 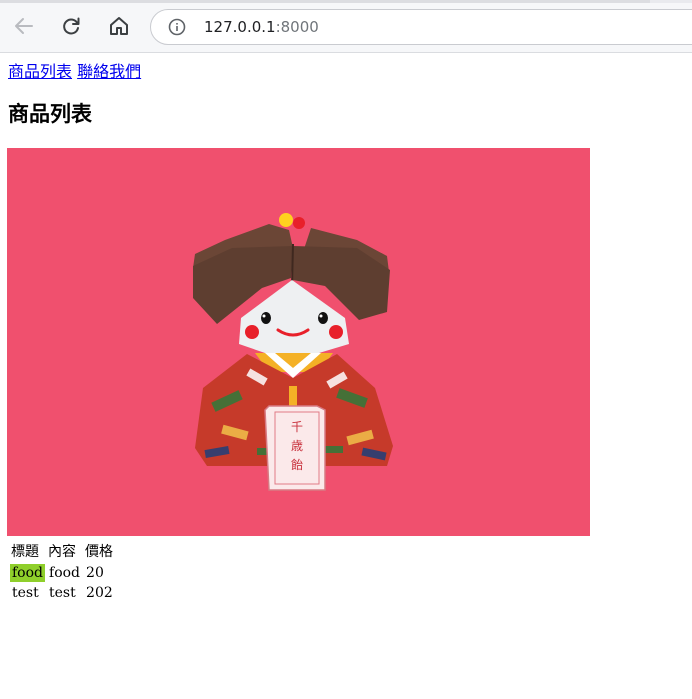 What do you see at coordinates (297, 27) in the screenshot?
I see `url-port: :8000` at bounding box center [297, 27].